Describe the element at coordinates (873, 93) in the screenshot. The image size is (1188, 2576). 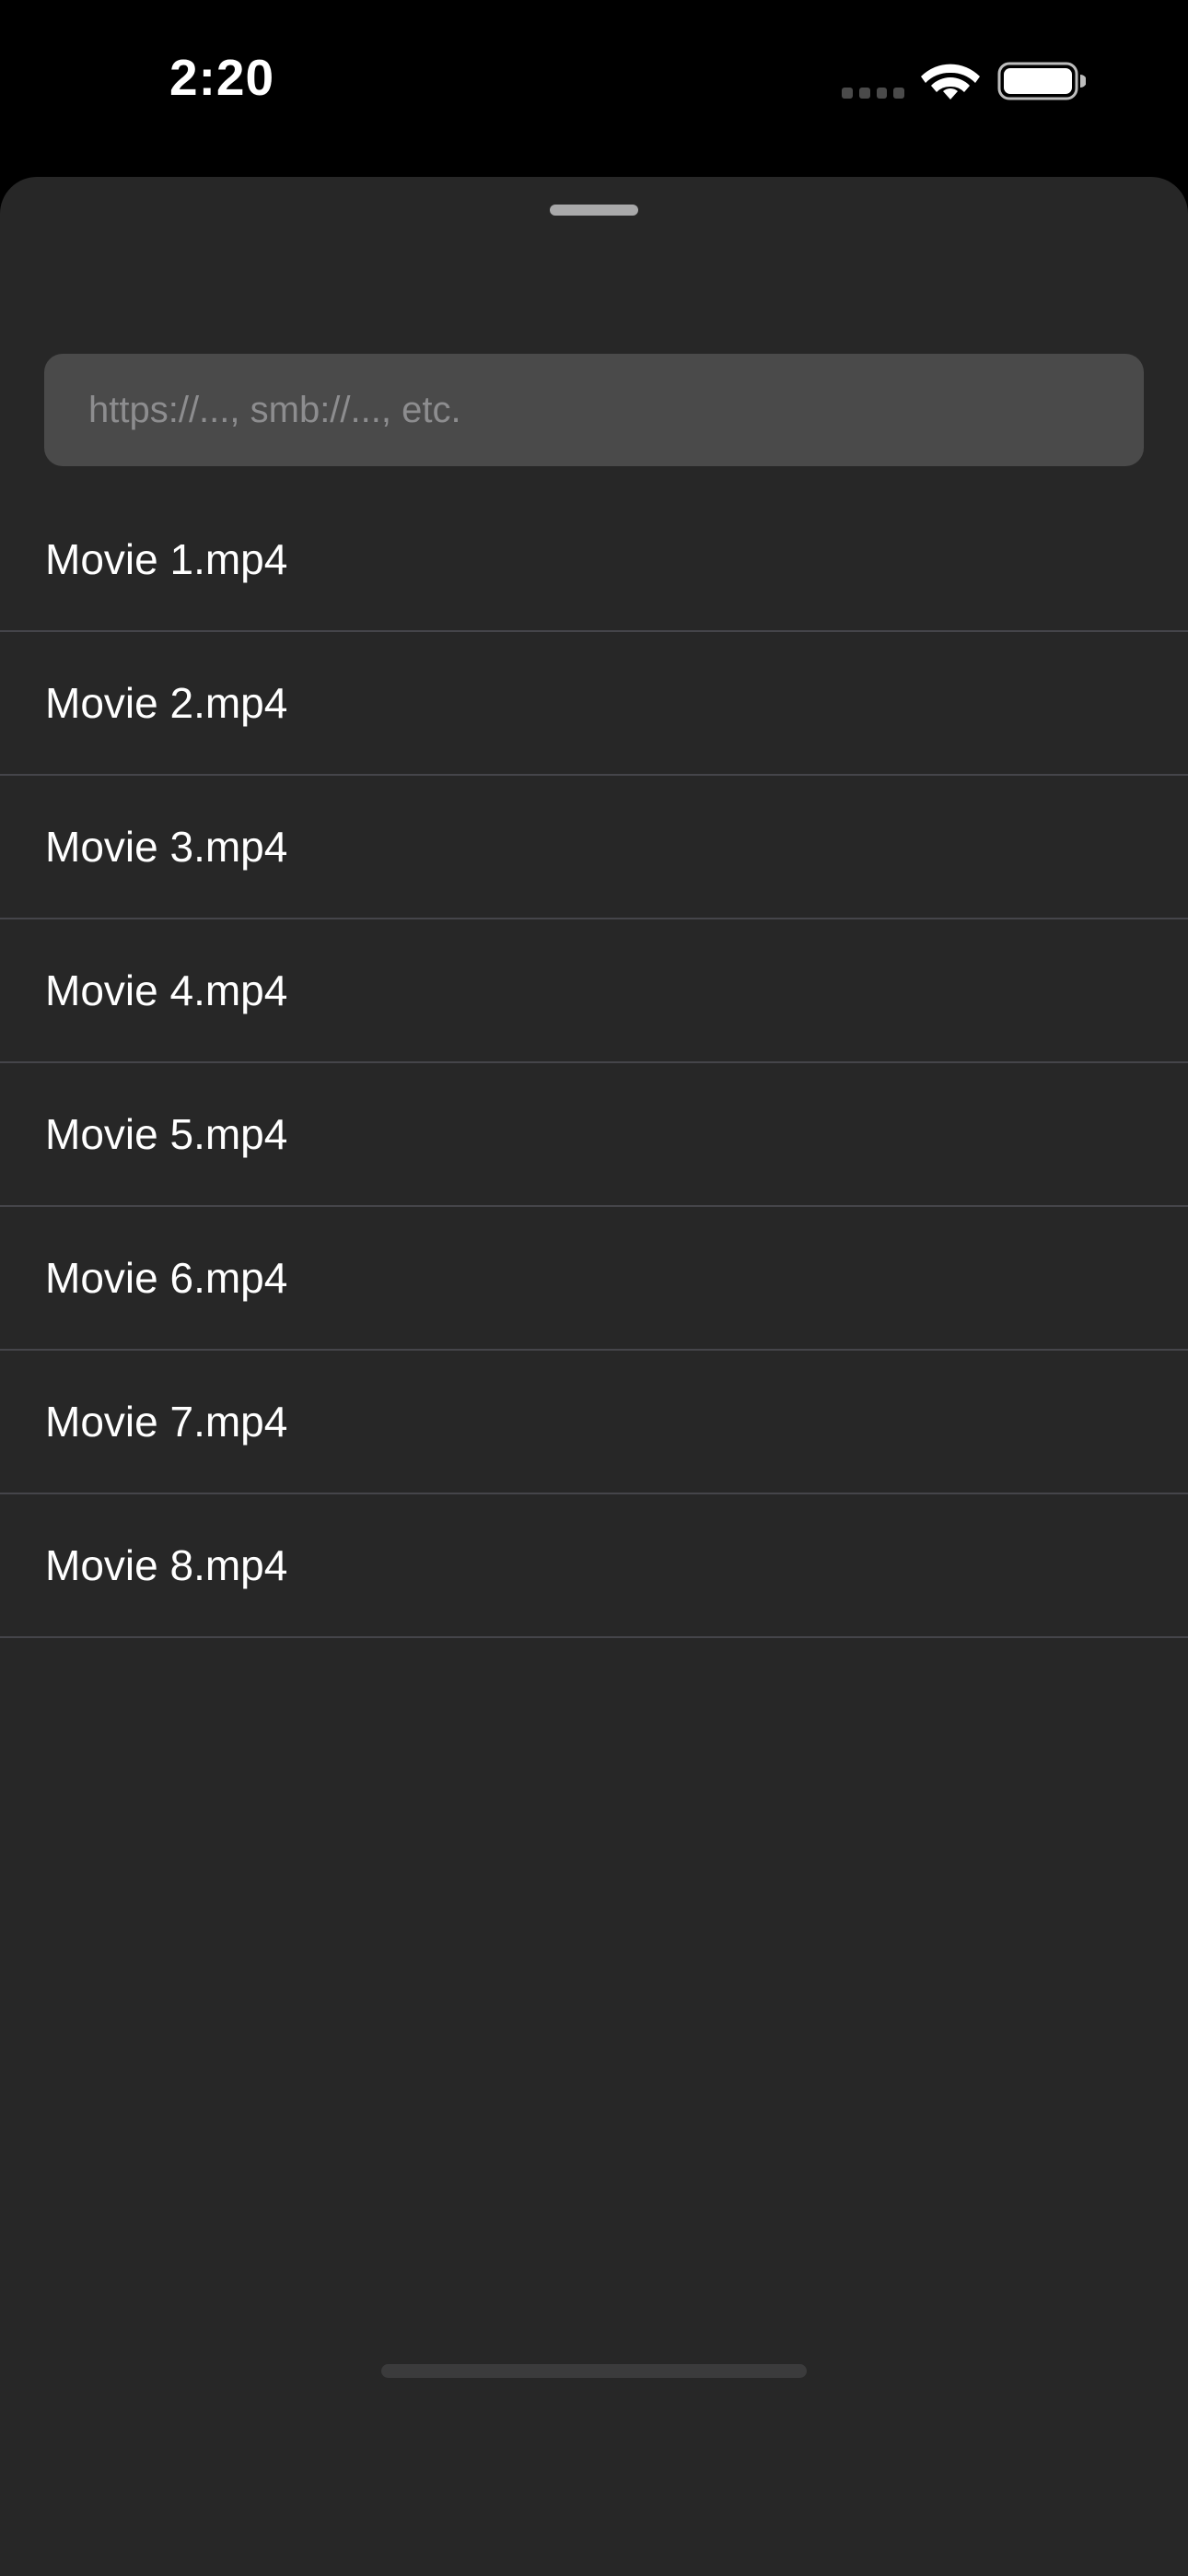
I see `cellular-signal-icon` at that location.